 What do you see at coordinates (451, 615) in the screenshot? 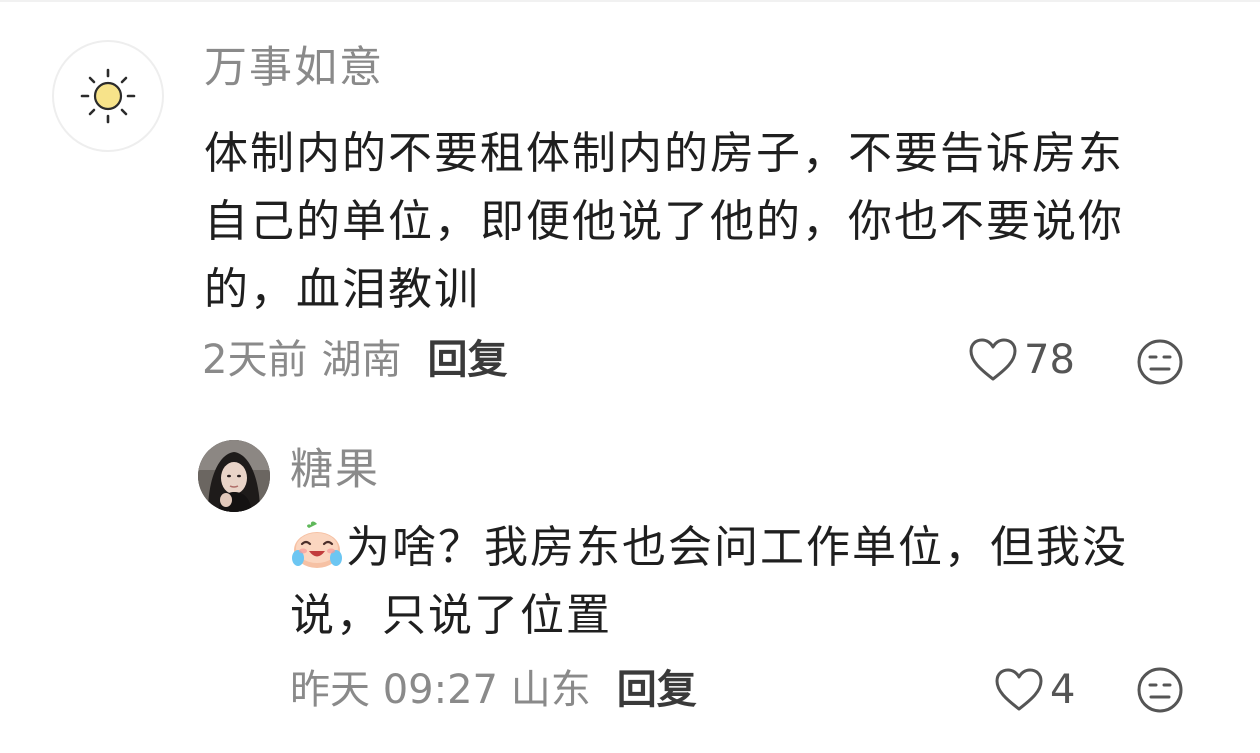
I see `reply-text-line: 说，只说了位置` at bounding box center [451, 615].